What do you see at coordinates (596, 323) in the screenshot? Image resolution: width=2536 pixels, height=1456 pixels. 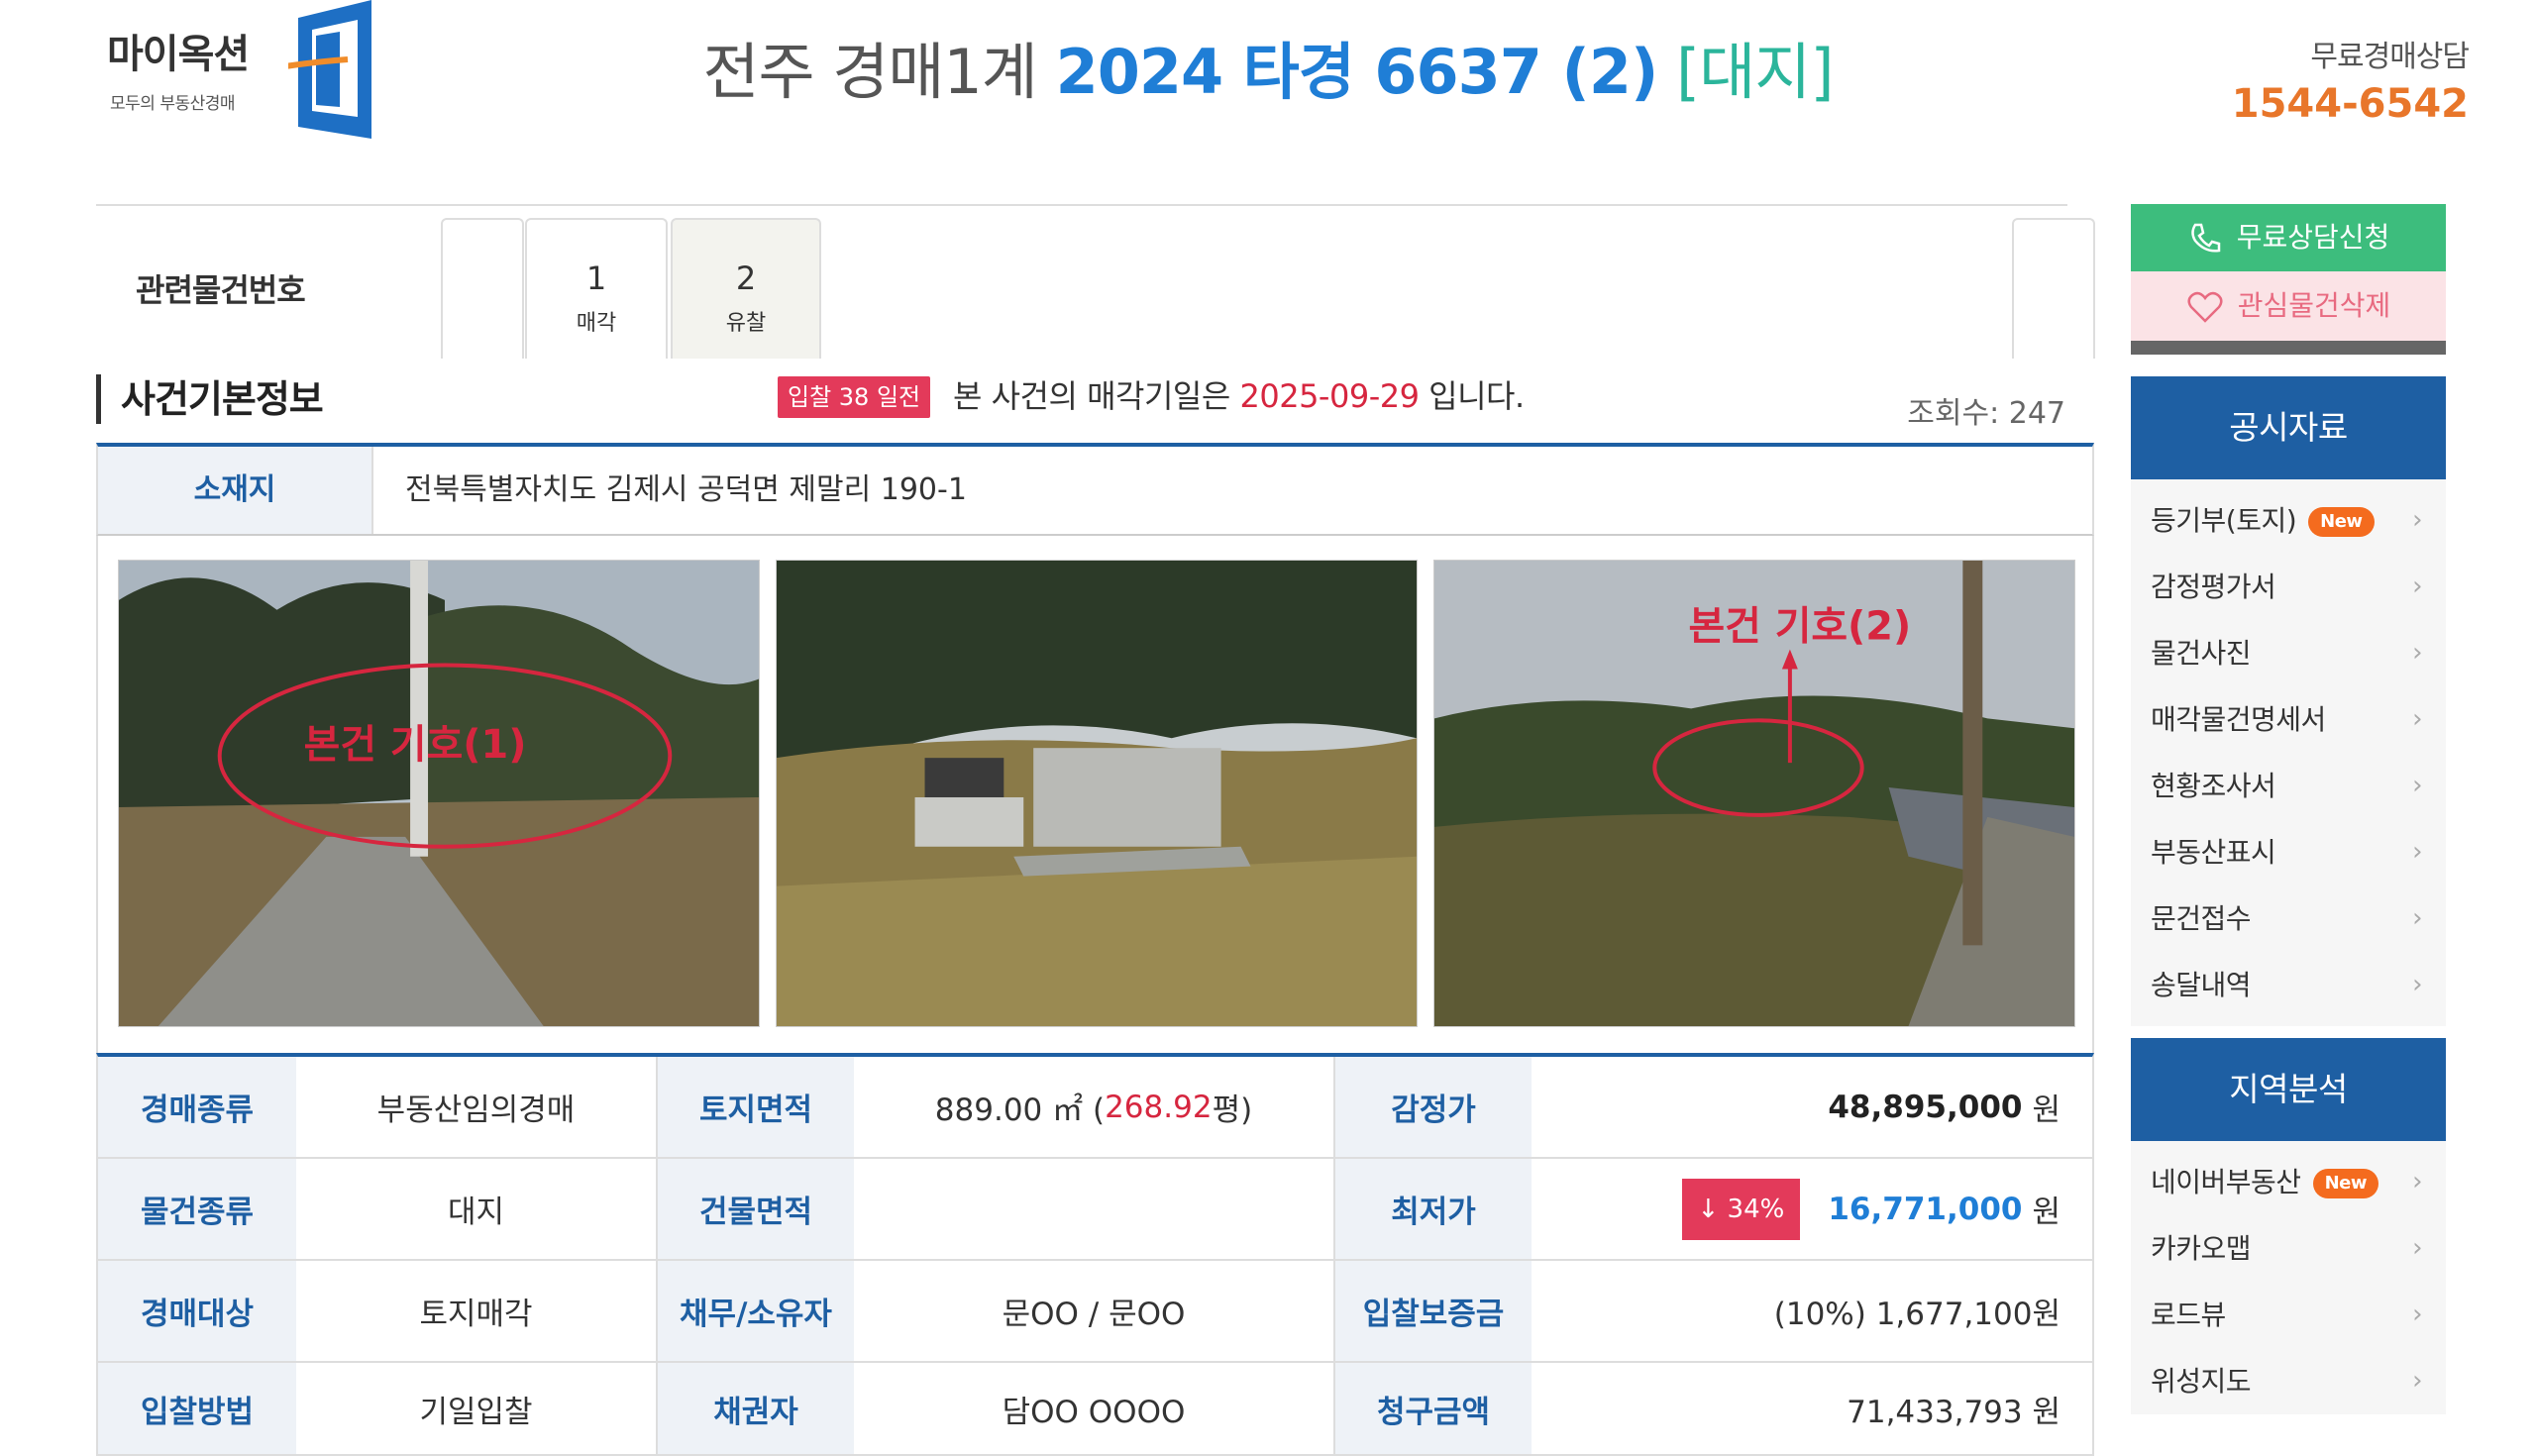 I see `related-tab-status: 매각` at bounding box center [596, 323].